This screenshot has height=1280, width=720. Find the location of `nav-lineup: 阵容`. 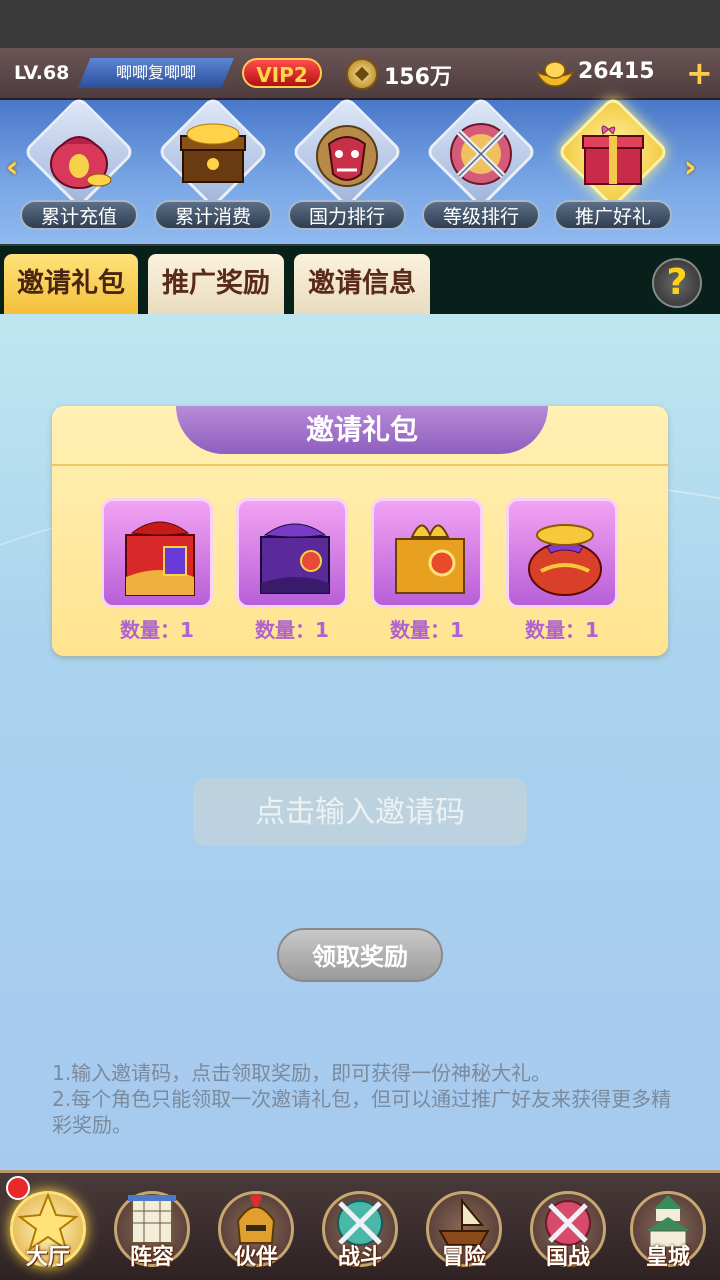

nav-lineup: 阵容 is located at coordinates (152, 1229).